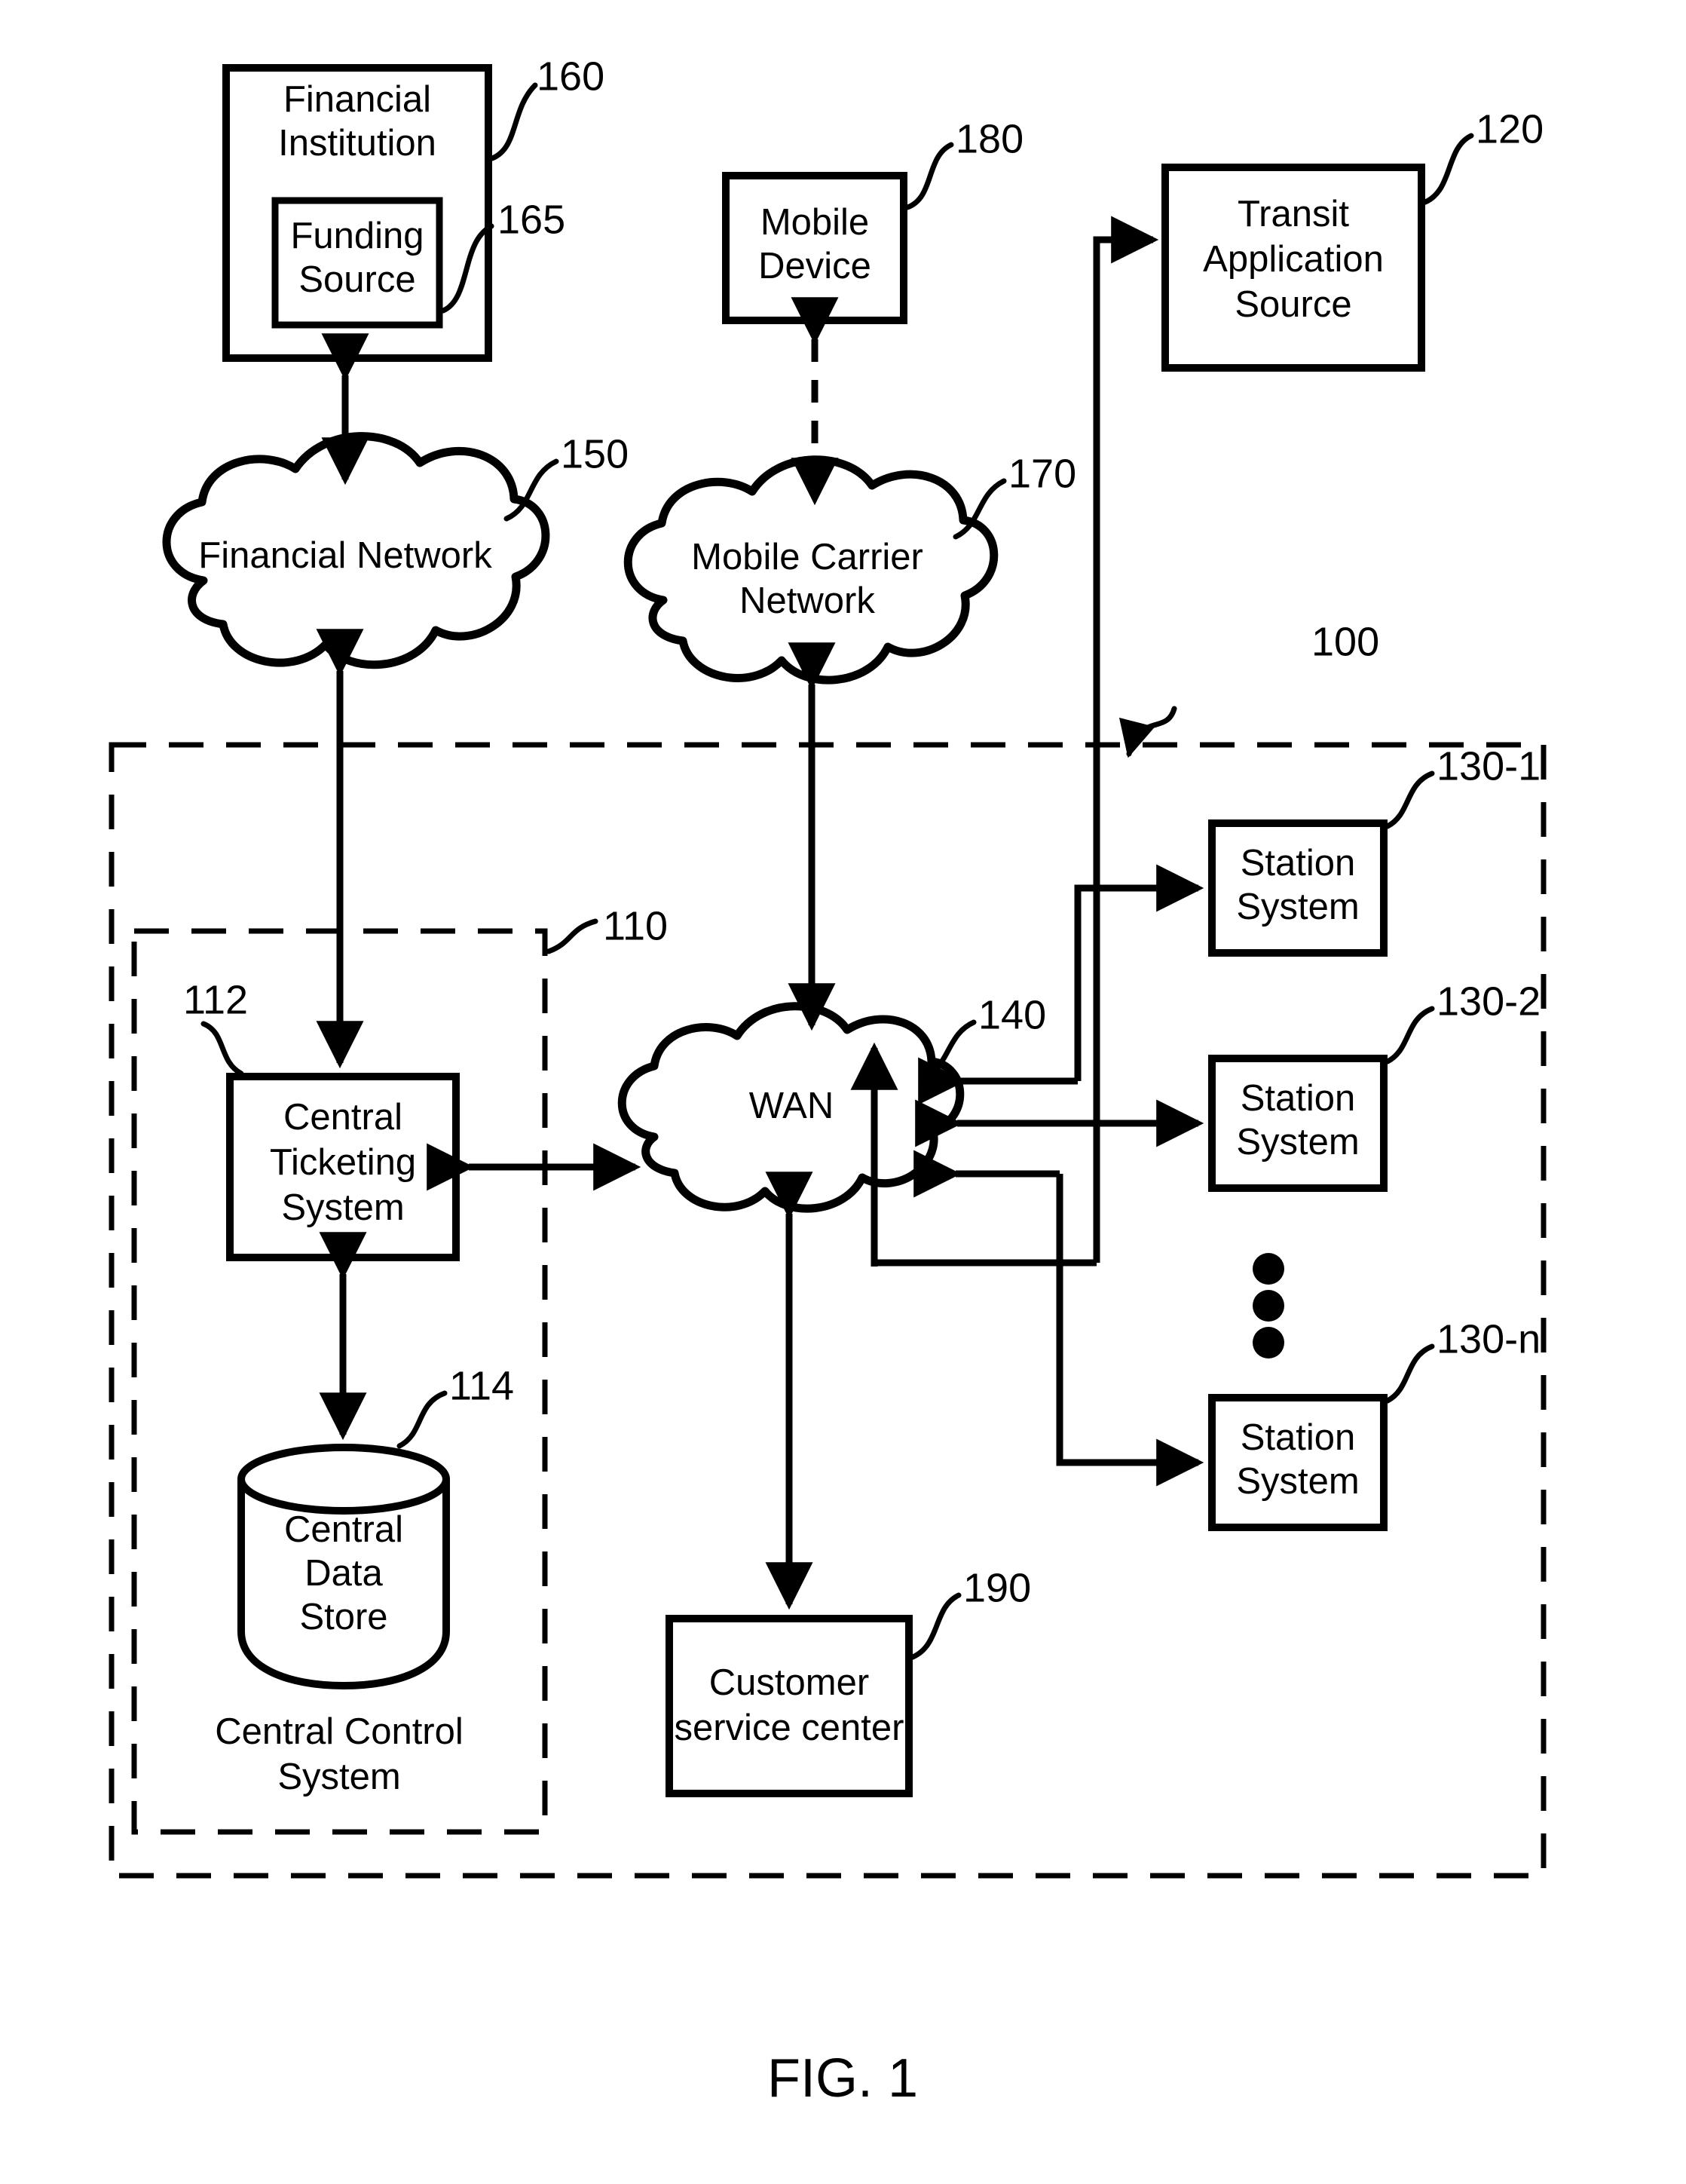  Describe the element at coordinates (1297, 1142) in the screenshot. I see `station-system-2-label-line2: System` at that location.